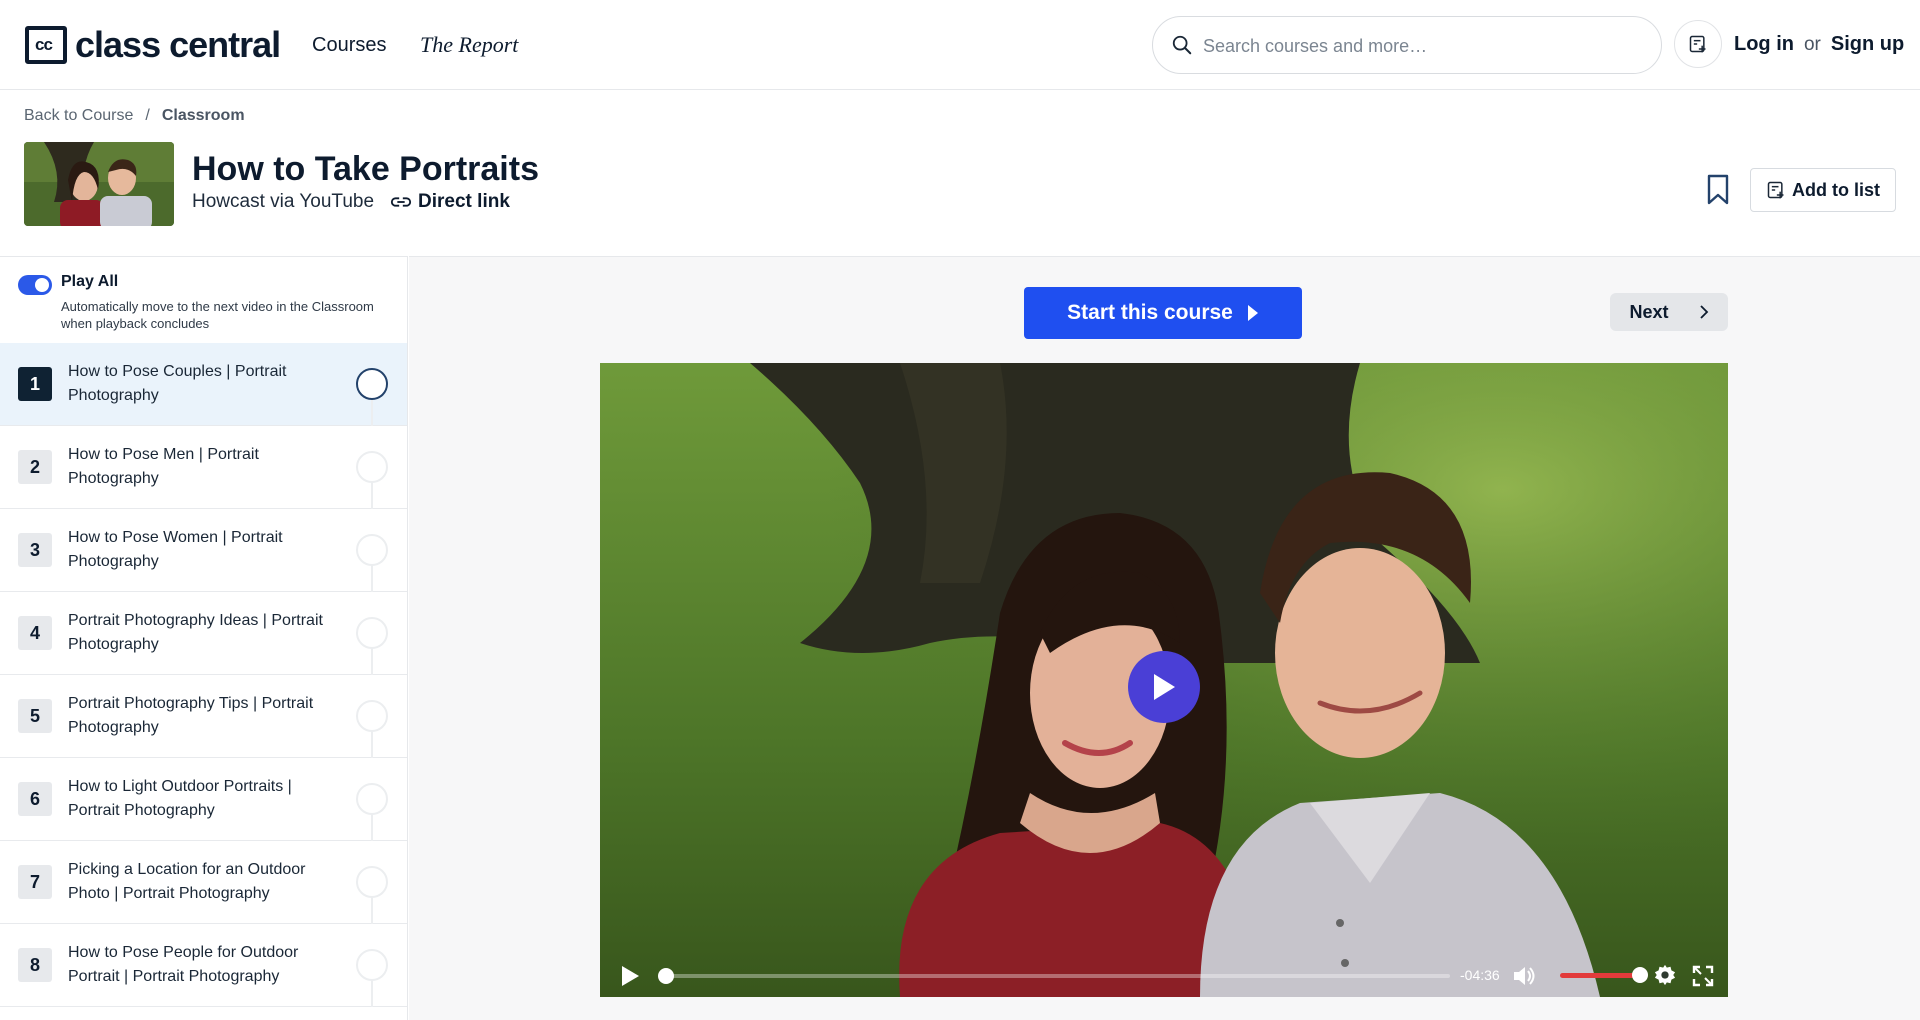 Image resolution: width=1920 pixels, height=1020 pixels. I want to click on nav-courses-link: Courses, so click(349, 45).